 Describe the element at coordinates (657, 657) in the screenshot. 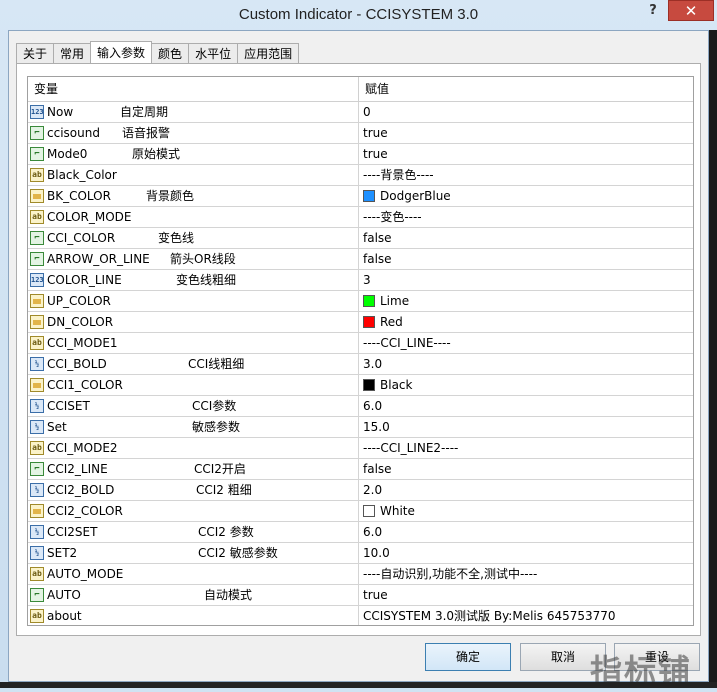

I see `reset-button: 重设` at that location.